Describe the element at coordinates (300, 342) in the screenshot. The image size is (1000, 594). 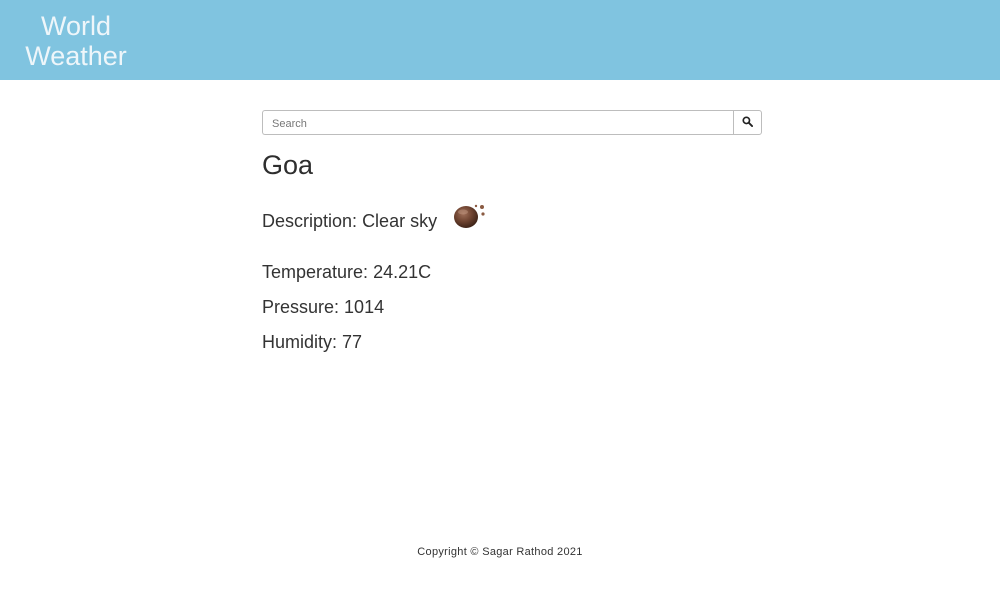
I see `humidity-label: Humidity:` at that location.